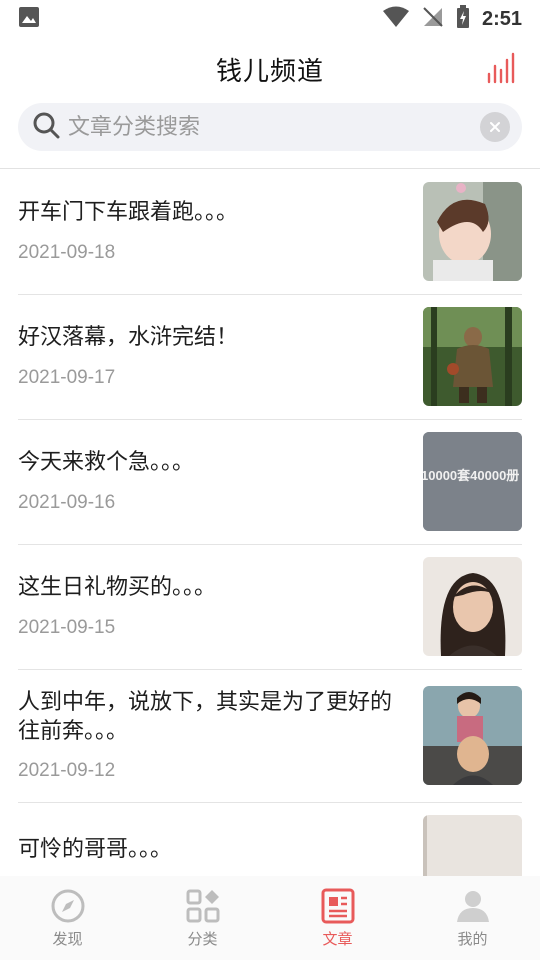 The image size is (540, 960). Describe the element at coordinates (270, 845) in the screenshot. I see `article-item: 可怜的哥哥。。。` at that location.